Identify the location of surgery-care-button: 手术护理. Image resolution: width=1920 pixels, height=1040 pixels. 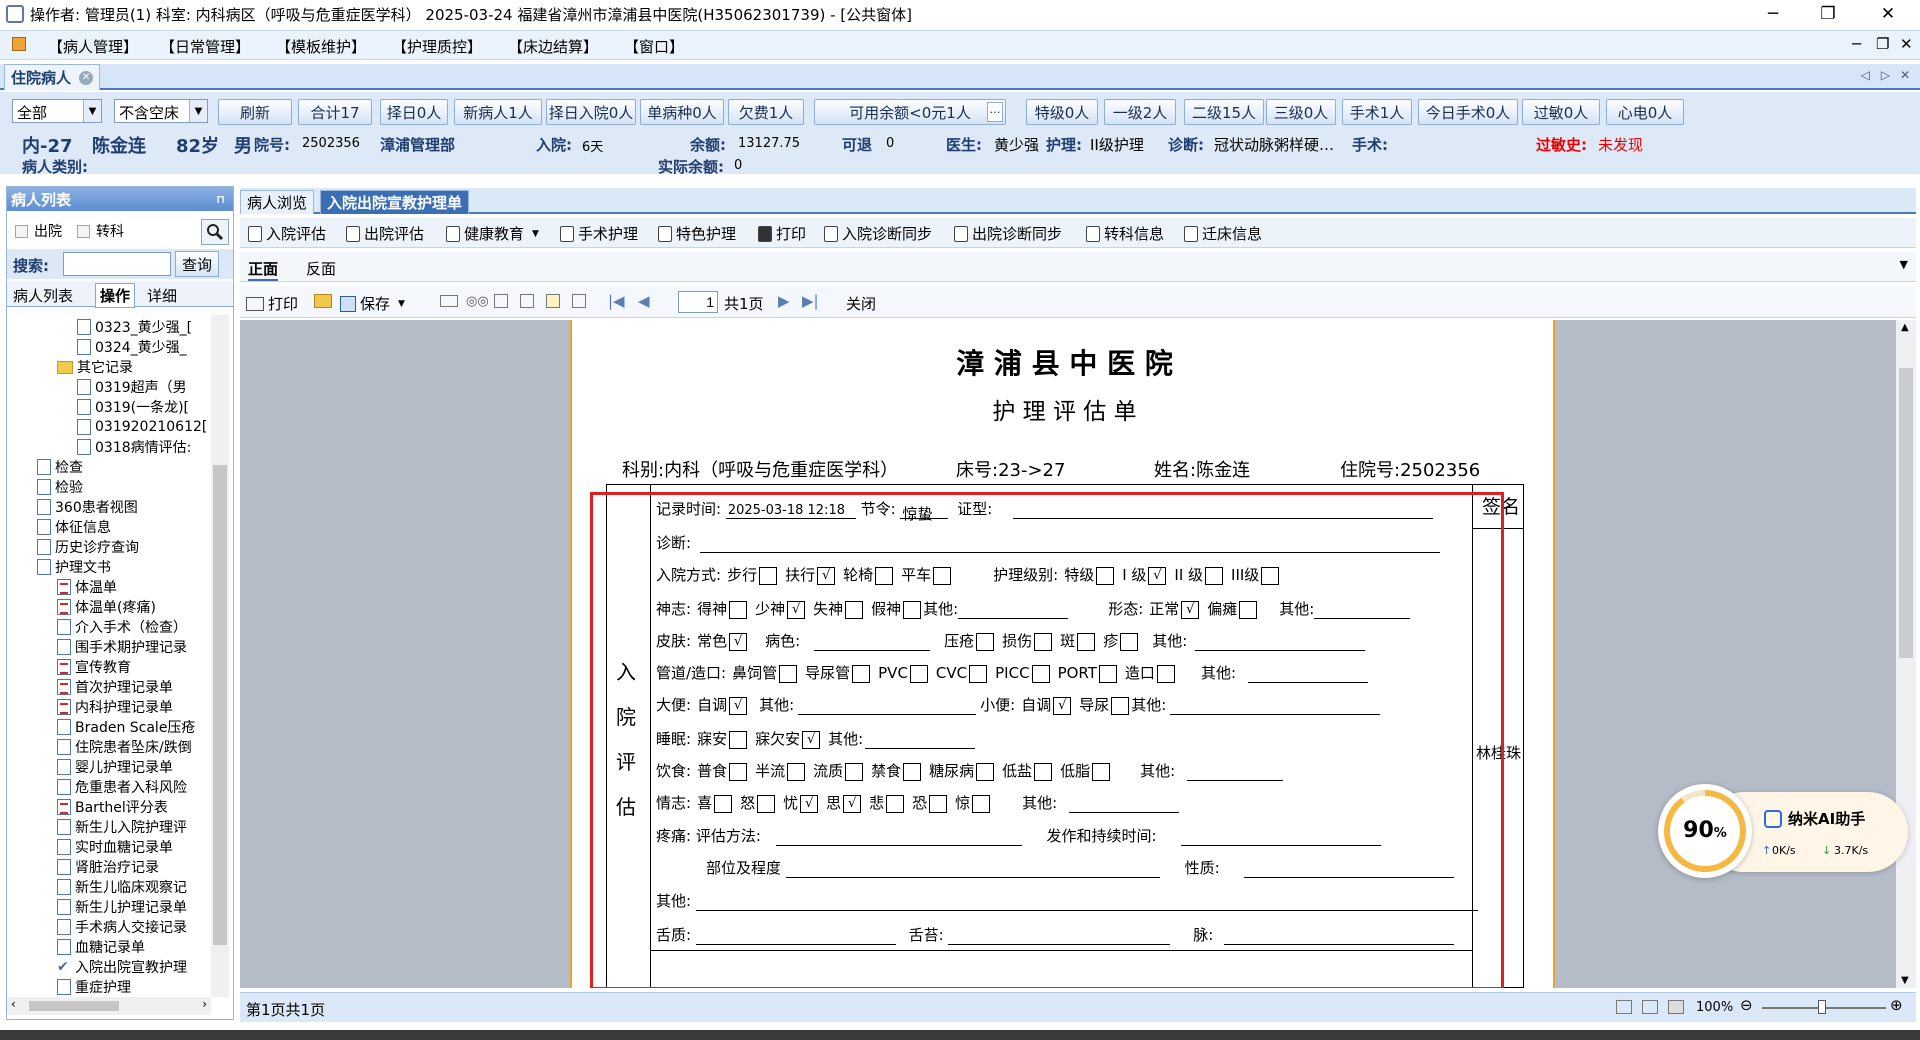
(599, 233).